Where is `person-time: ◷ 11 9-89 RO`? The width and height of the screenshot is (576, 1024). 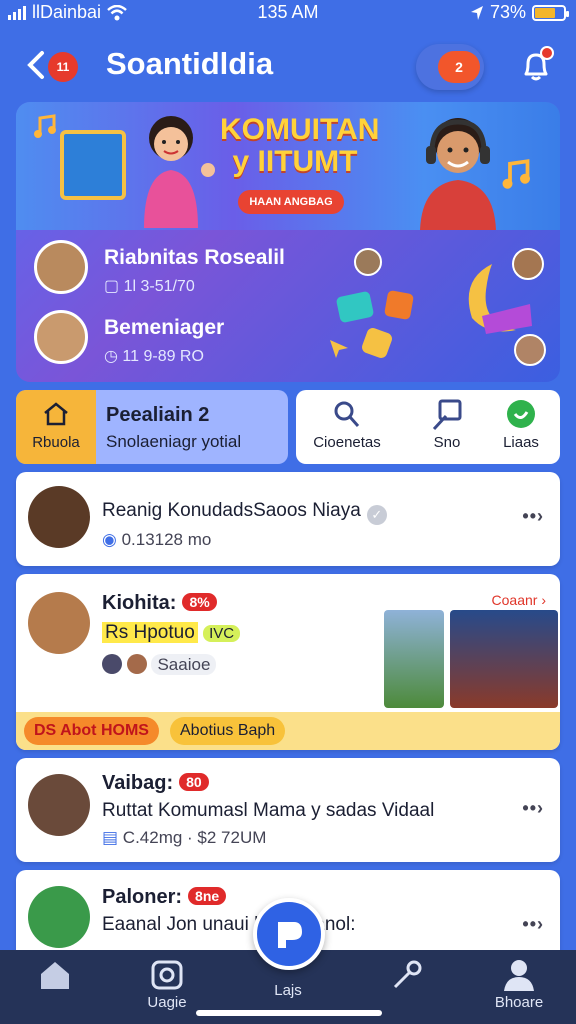
person-time: ◷ 11 9-89 RO is located at coordinates (154, 356).